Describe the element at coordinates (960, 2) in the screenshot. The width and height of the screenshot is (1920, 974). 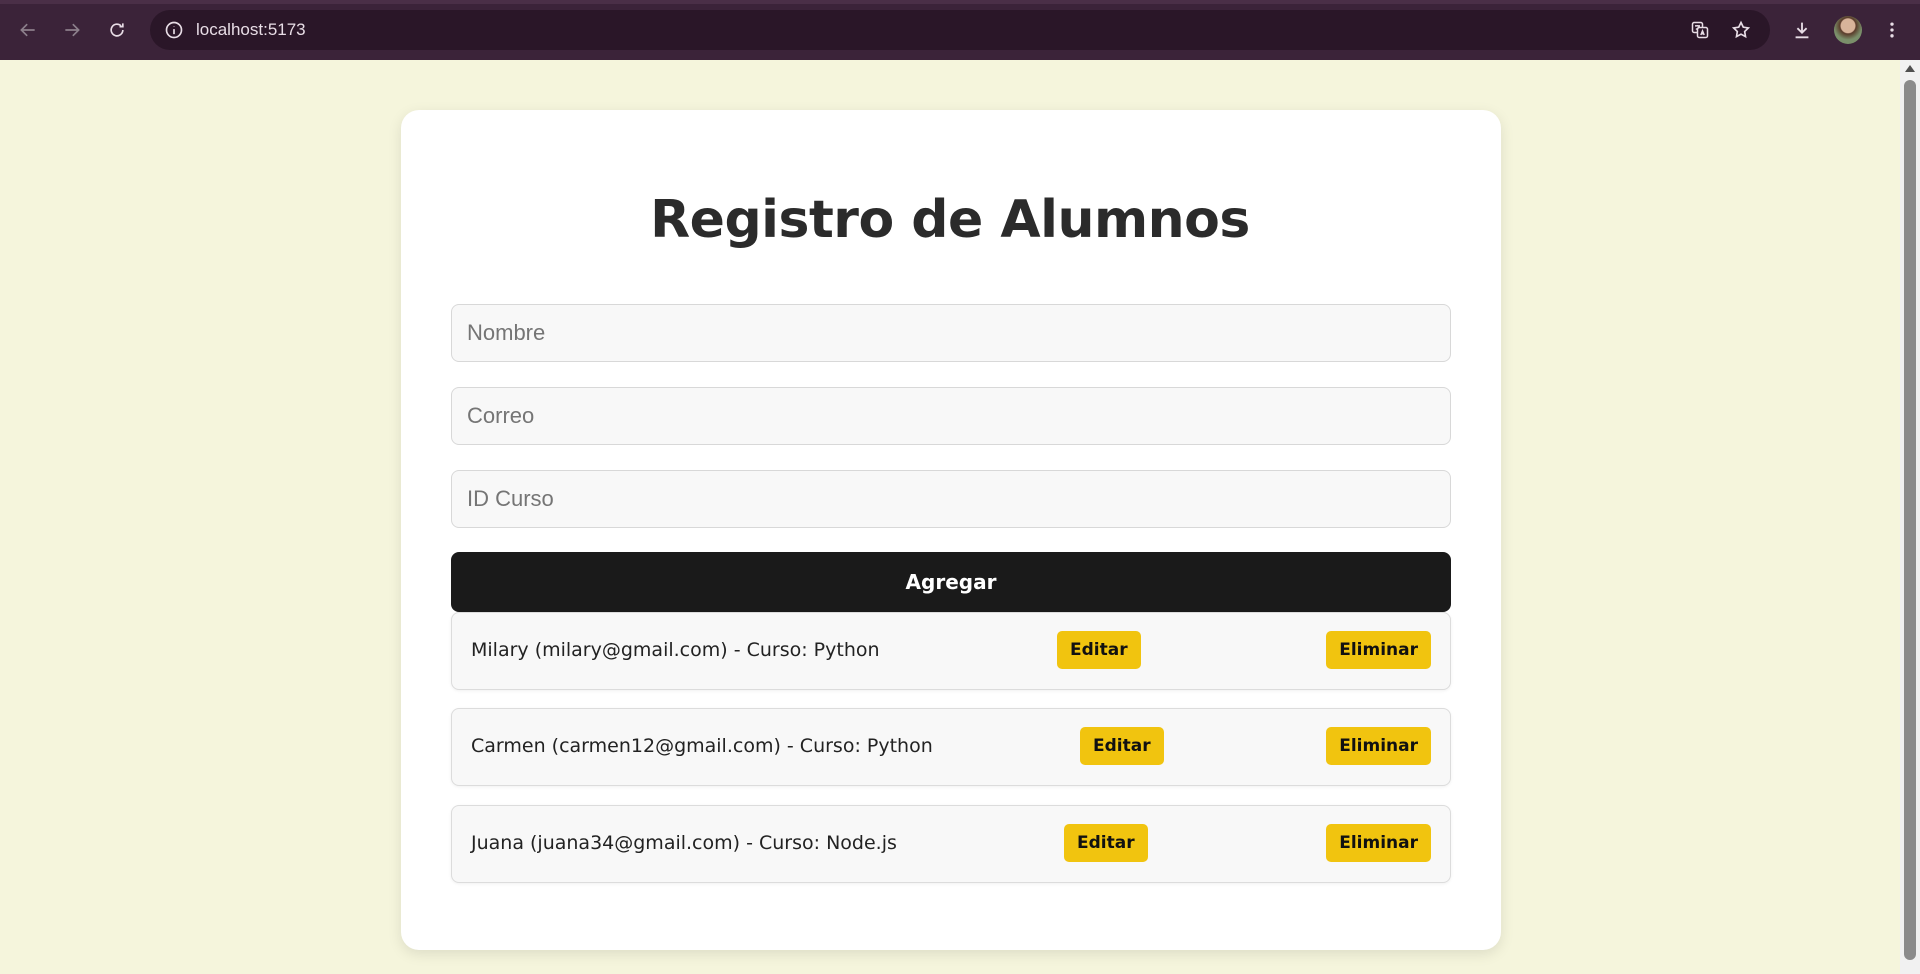
I see `tab-strip` at that location.